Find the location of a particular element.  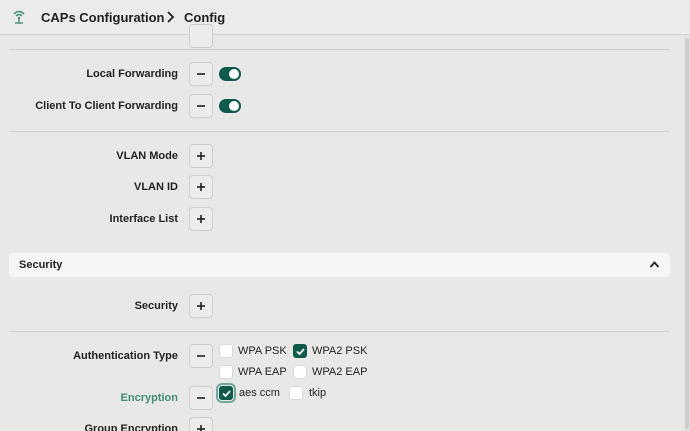

encryption-remove-button is located at coordinates (201, 398).